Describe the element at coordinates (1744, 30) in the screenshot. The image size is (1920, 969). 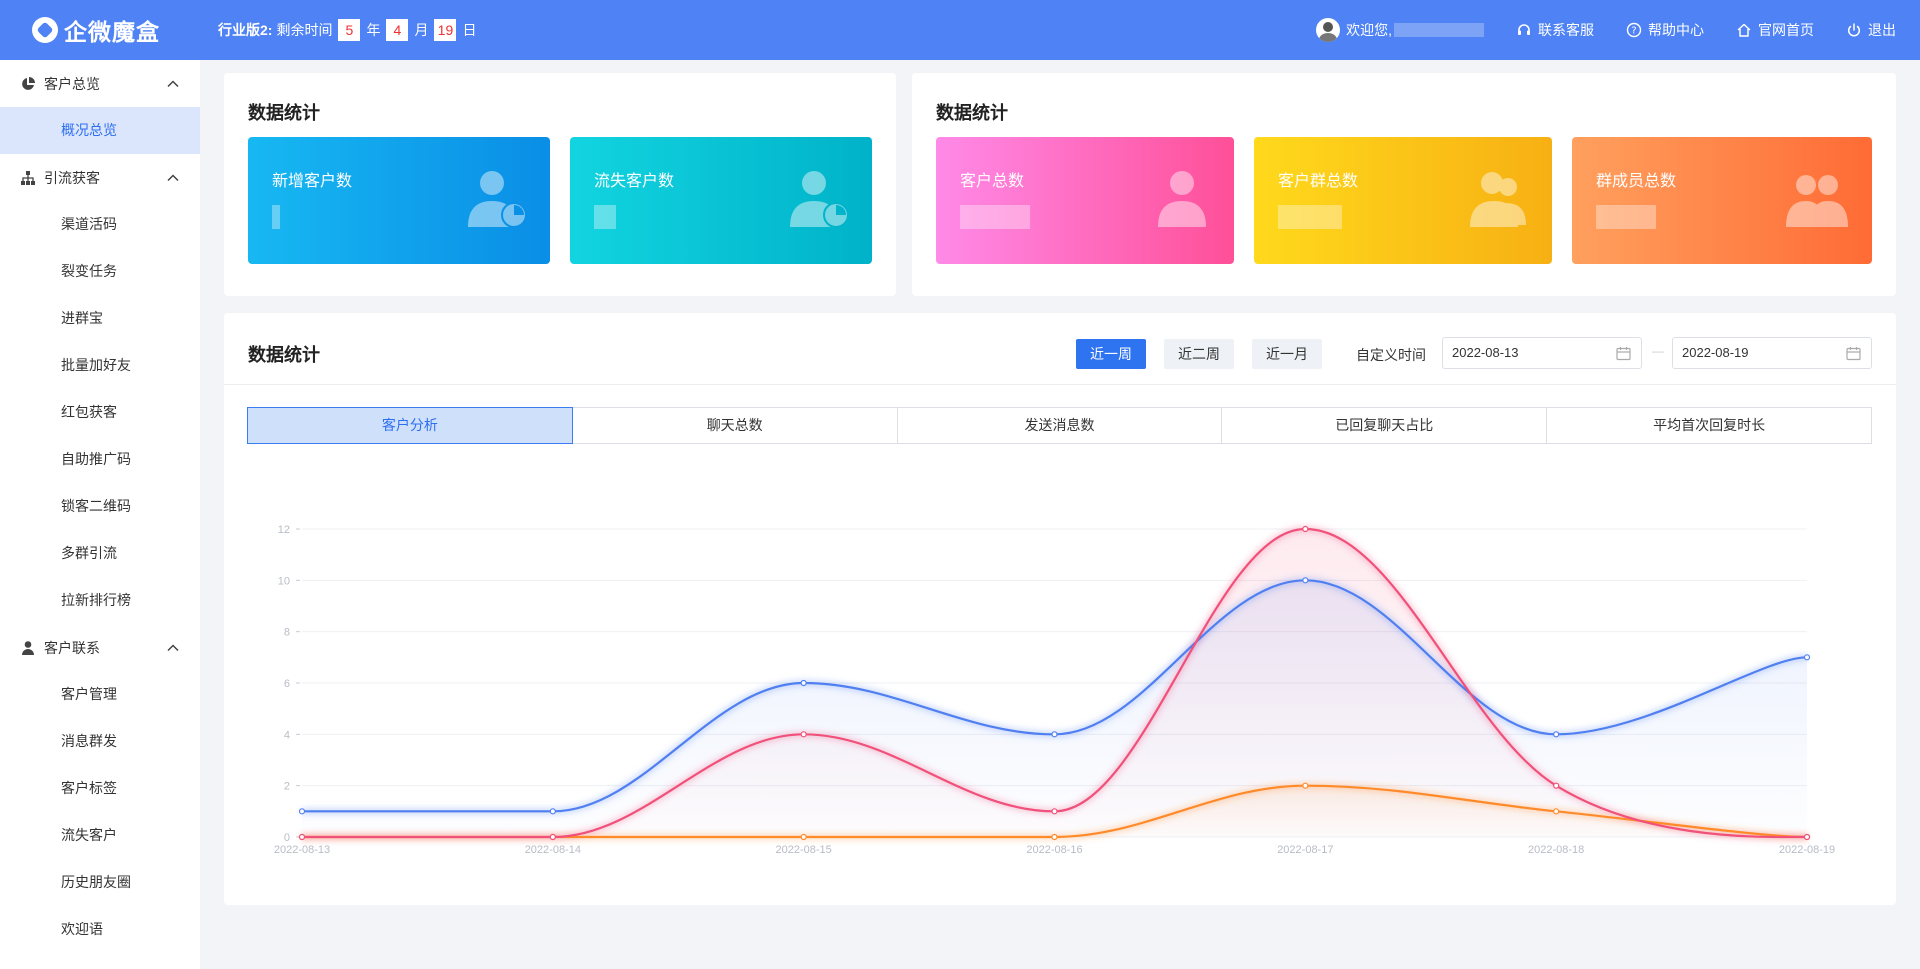
I see `home-icon` at that location.